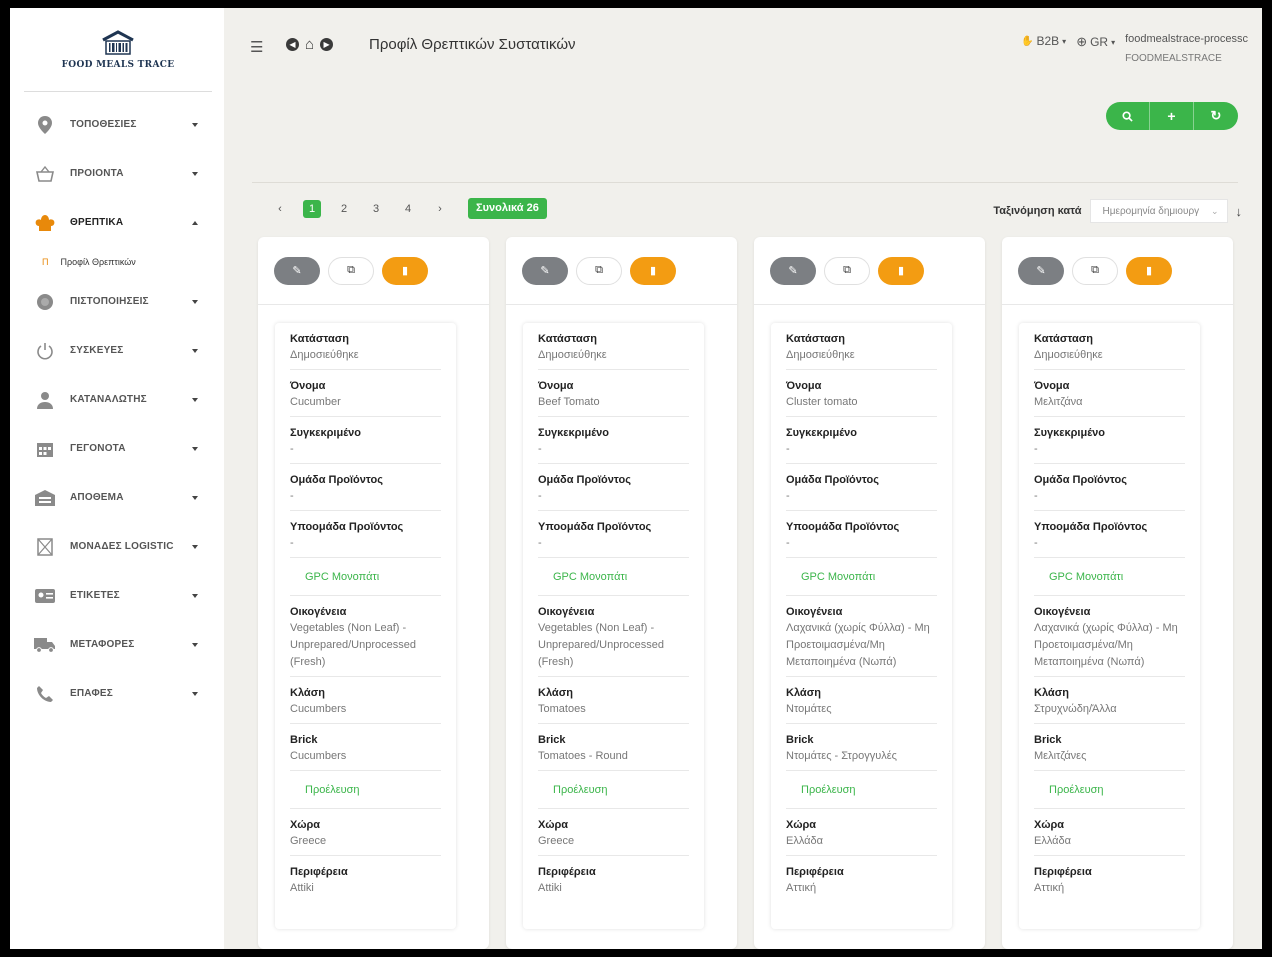 The height and width of the screenshot is (957, 1272). I want to click on field-brick: Brick Tomatoes - Round, so click(613, 747).